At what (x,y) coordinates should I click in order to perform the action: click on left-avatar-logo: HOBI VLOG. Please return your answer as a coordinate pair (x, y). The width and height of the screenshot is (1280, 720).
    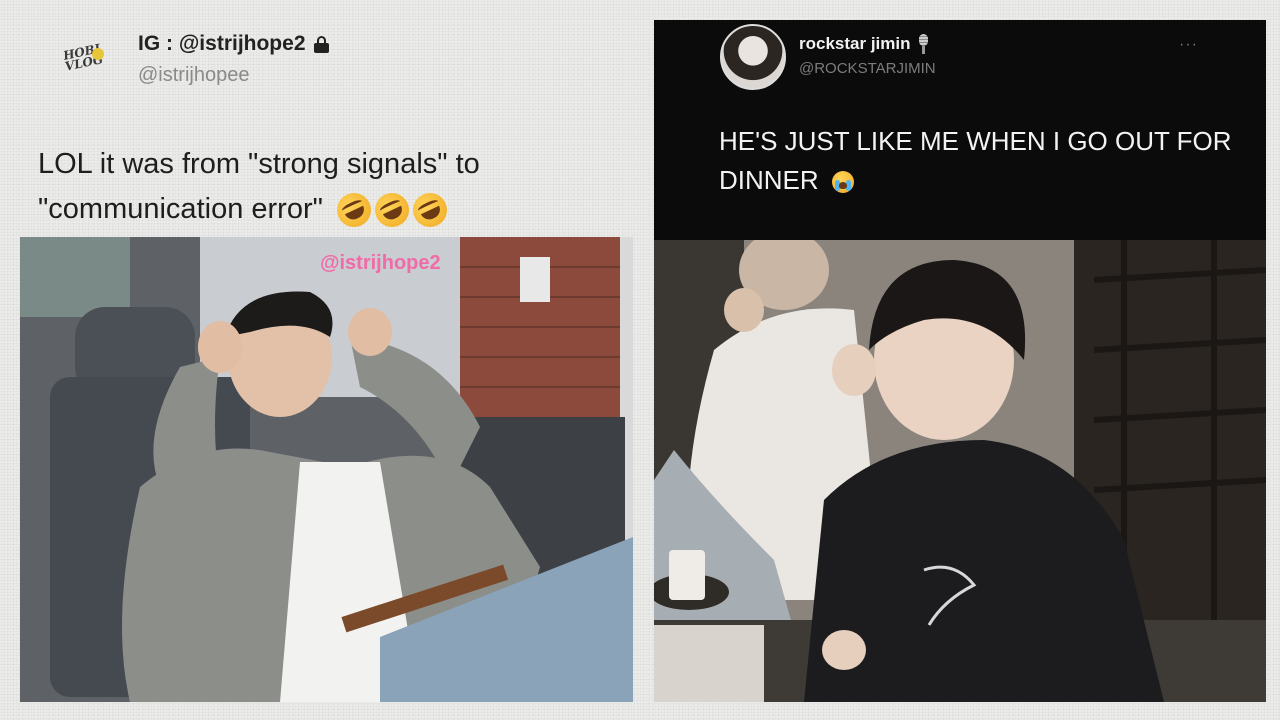
    Looking at the image, I should click on (83, 58).